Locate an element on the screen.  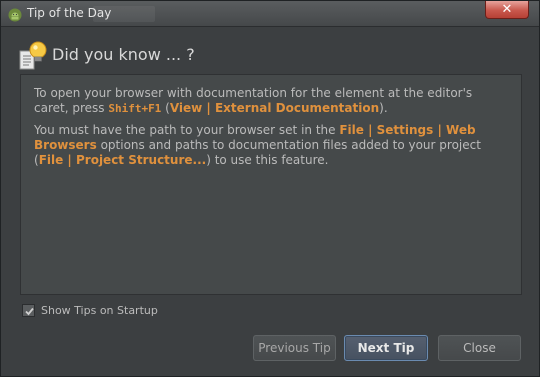
lightbulb-icon is located at coordinates (33, 55).